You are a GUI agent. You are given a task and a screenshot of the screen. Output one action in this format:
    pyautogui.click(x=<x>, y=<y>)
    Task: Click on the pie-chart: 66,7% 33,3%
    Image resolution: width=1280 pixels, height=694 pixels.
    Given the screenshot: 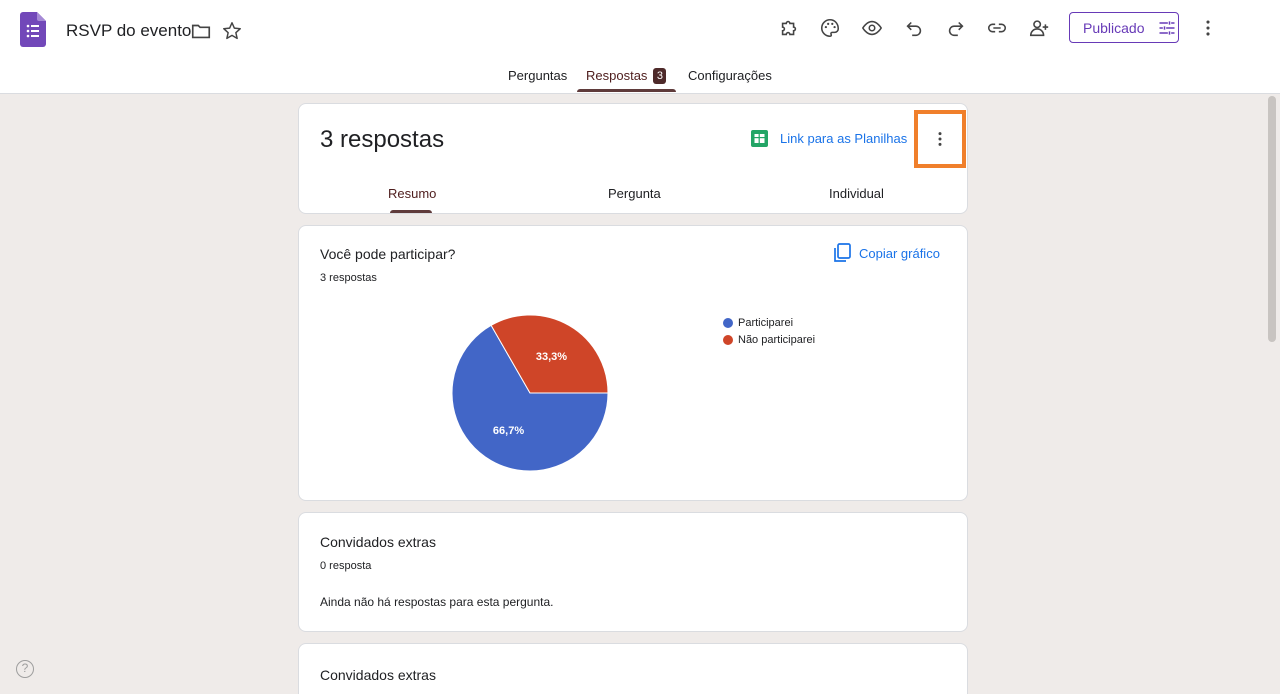 What is the action you would take?
    pyautogui.click(x=530, y=393)
    